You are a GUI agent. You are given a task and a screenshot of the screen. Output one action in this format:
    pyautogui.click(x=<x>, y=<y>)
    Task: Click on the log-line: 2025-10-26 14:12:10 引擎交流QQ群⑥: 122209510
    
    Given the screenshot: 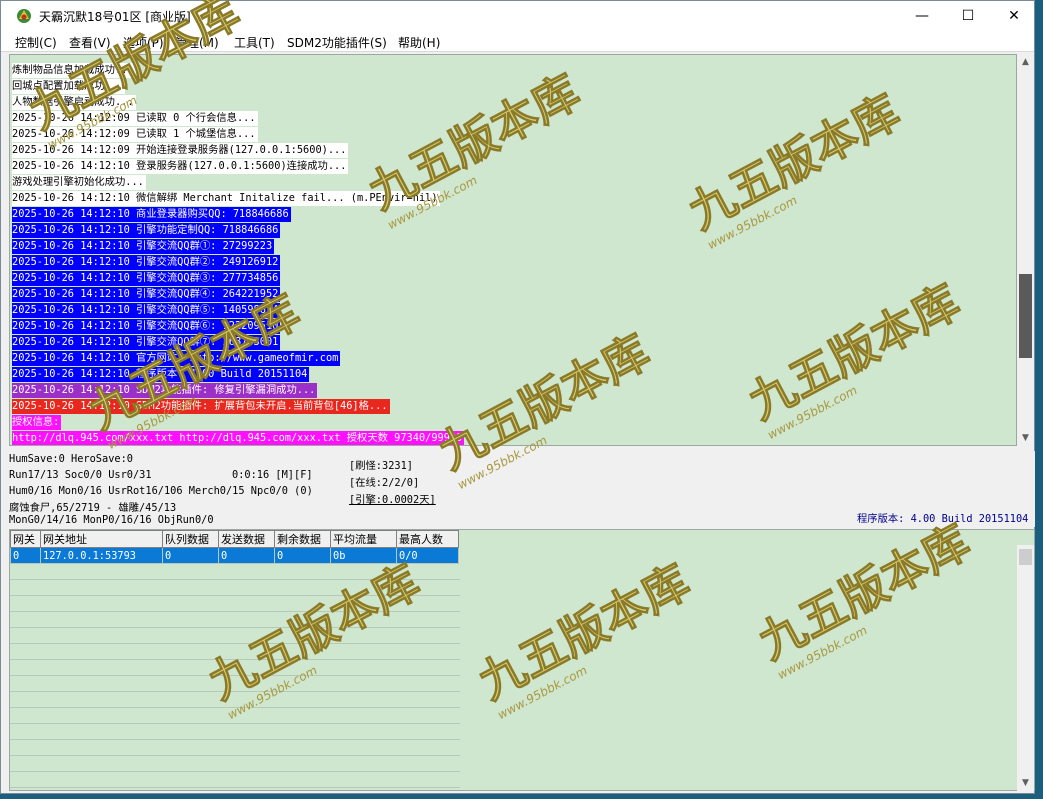 What is the action you would take?
    pyautogui.click(x=146, y=326)
    